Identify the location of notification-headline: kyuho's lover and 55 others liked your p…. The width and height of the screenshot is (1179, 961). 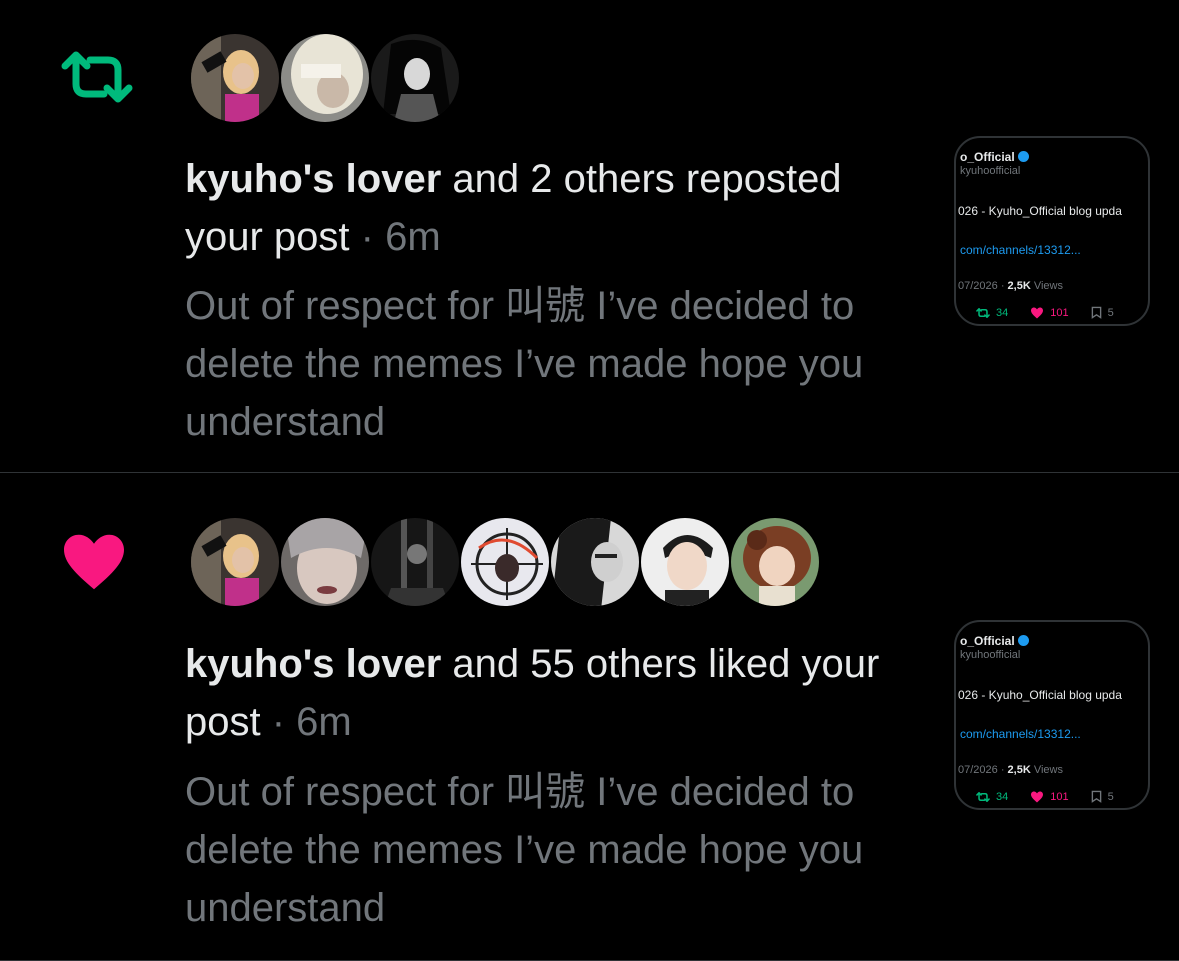
(555, 693).